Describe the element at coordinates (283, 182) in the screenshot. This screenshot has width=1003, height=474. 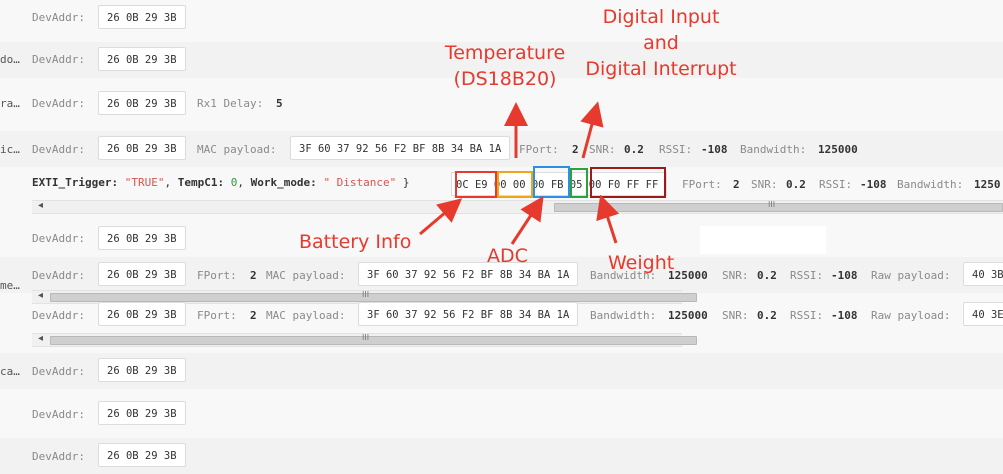
I see `decoded-key: Work_mode:` at that location.